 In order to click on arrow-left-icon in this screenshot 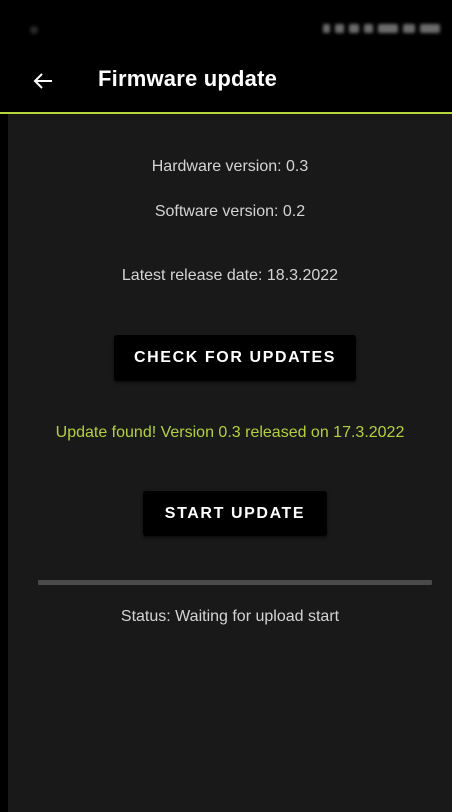, I will do `click(42, 81)`.